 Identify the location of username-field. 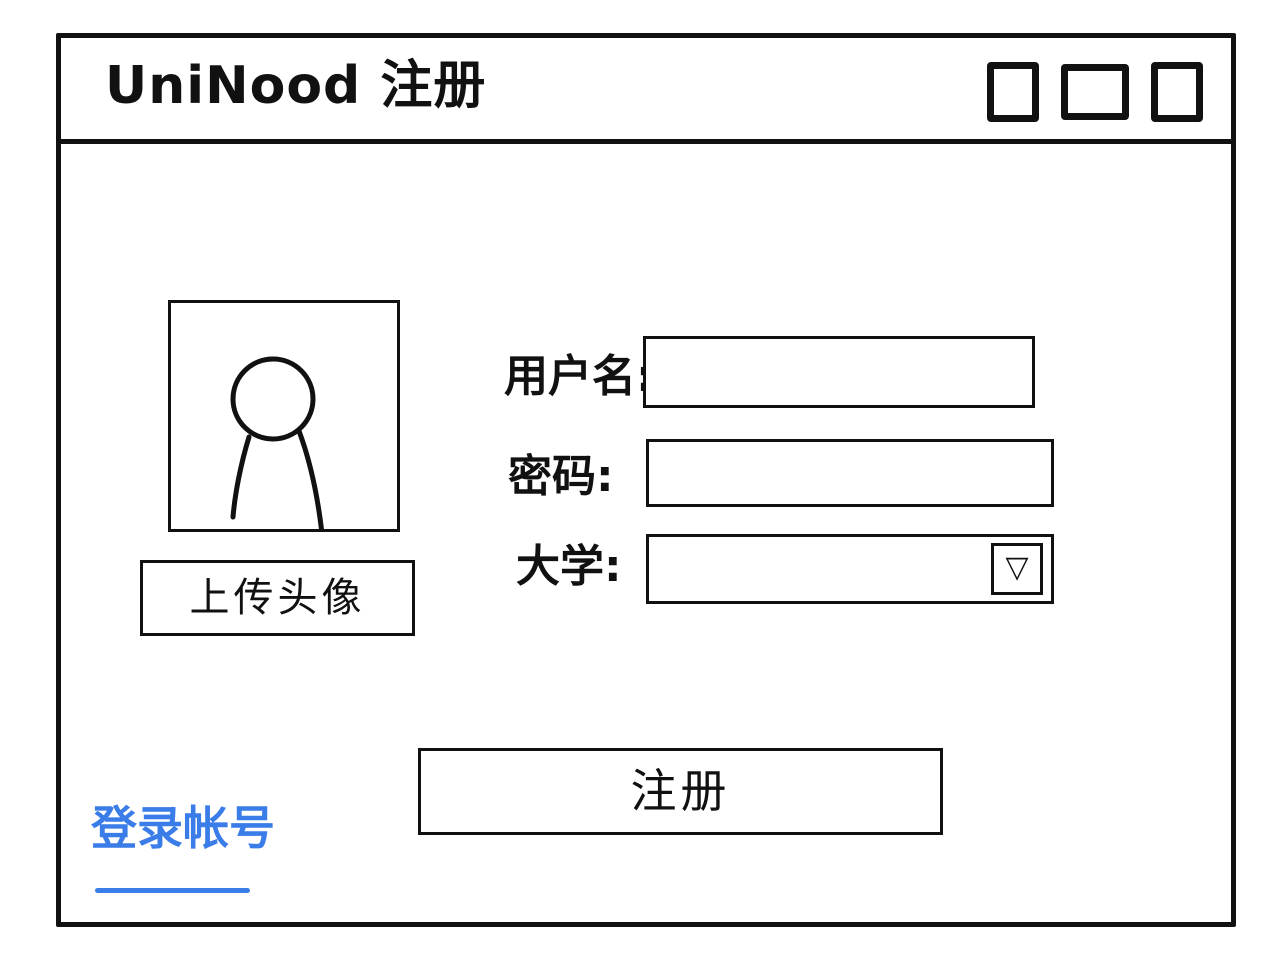
(839, 372).